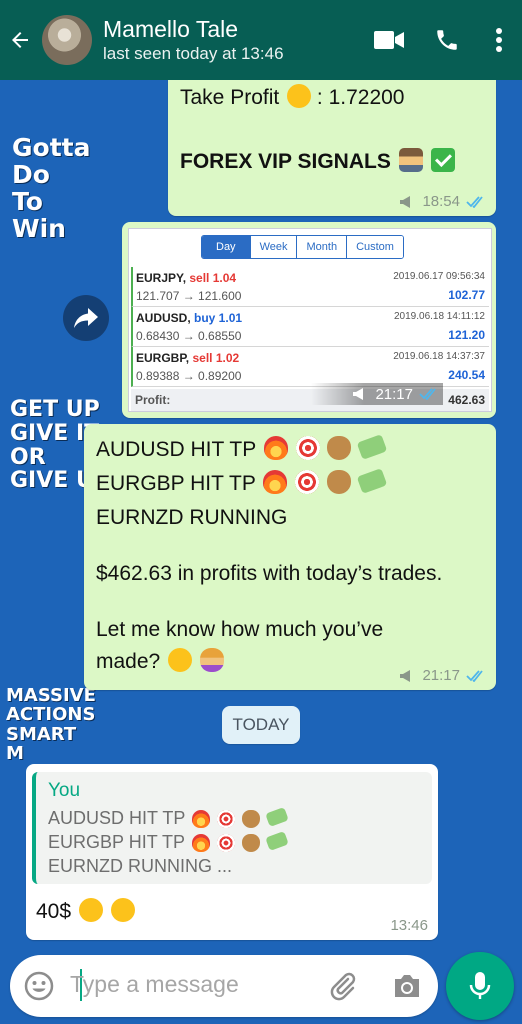 This screenshot has height=1024, width=522. I want to click on period-tabs: Day Week Month Custom, so click(302, 247).